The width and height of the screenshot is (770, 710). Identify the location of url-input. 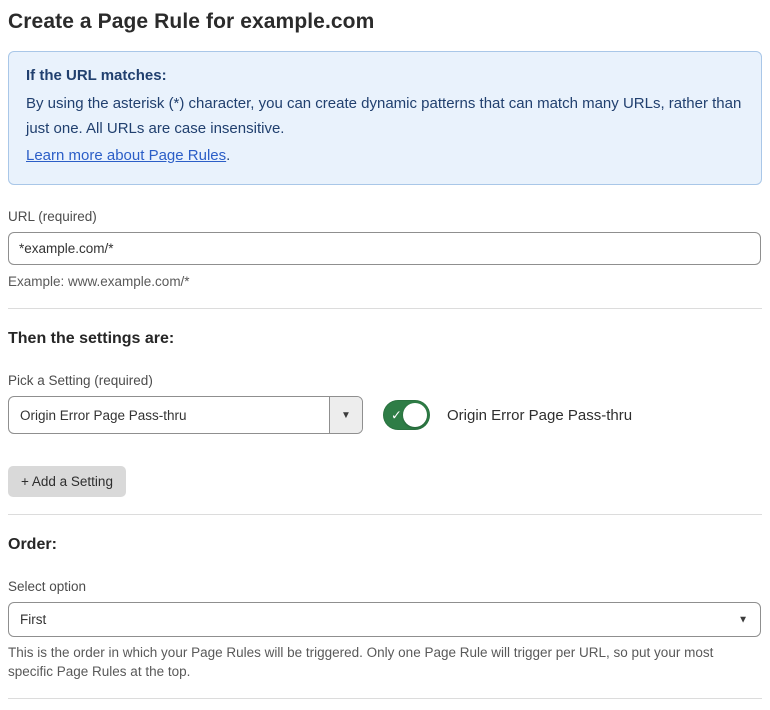
(384, 248).